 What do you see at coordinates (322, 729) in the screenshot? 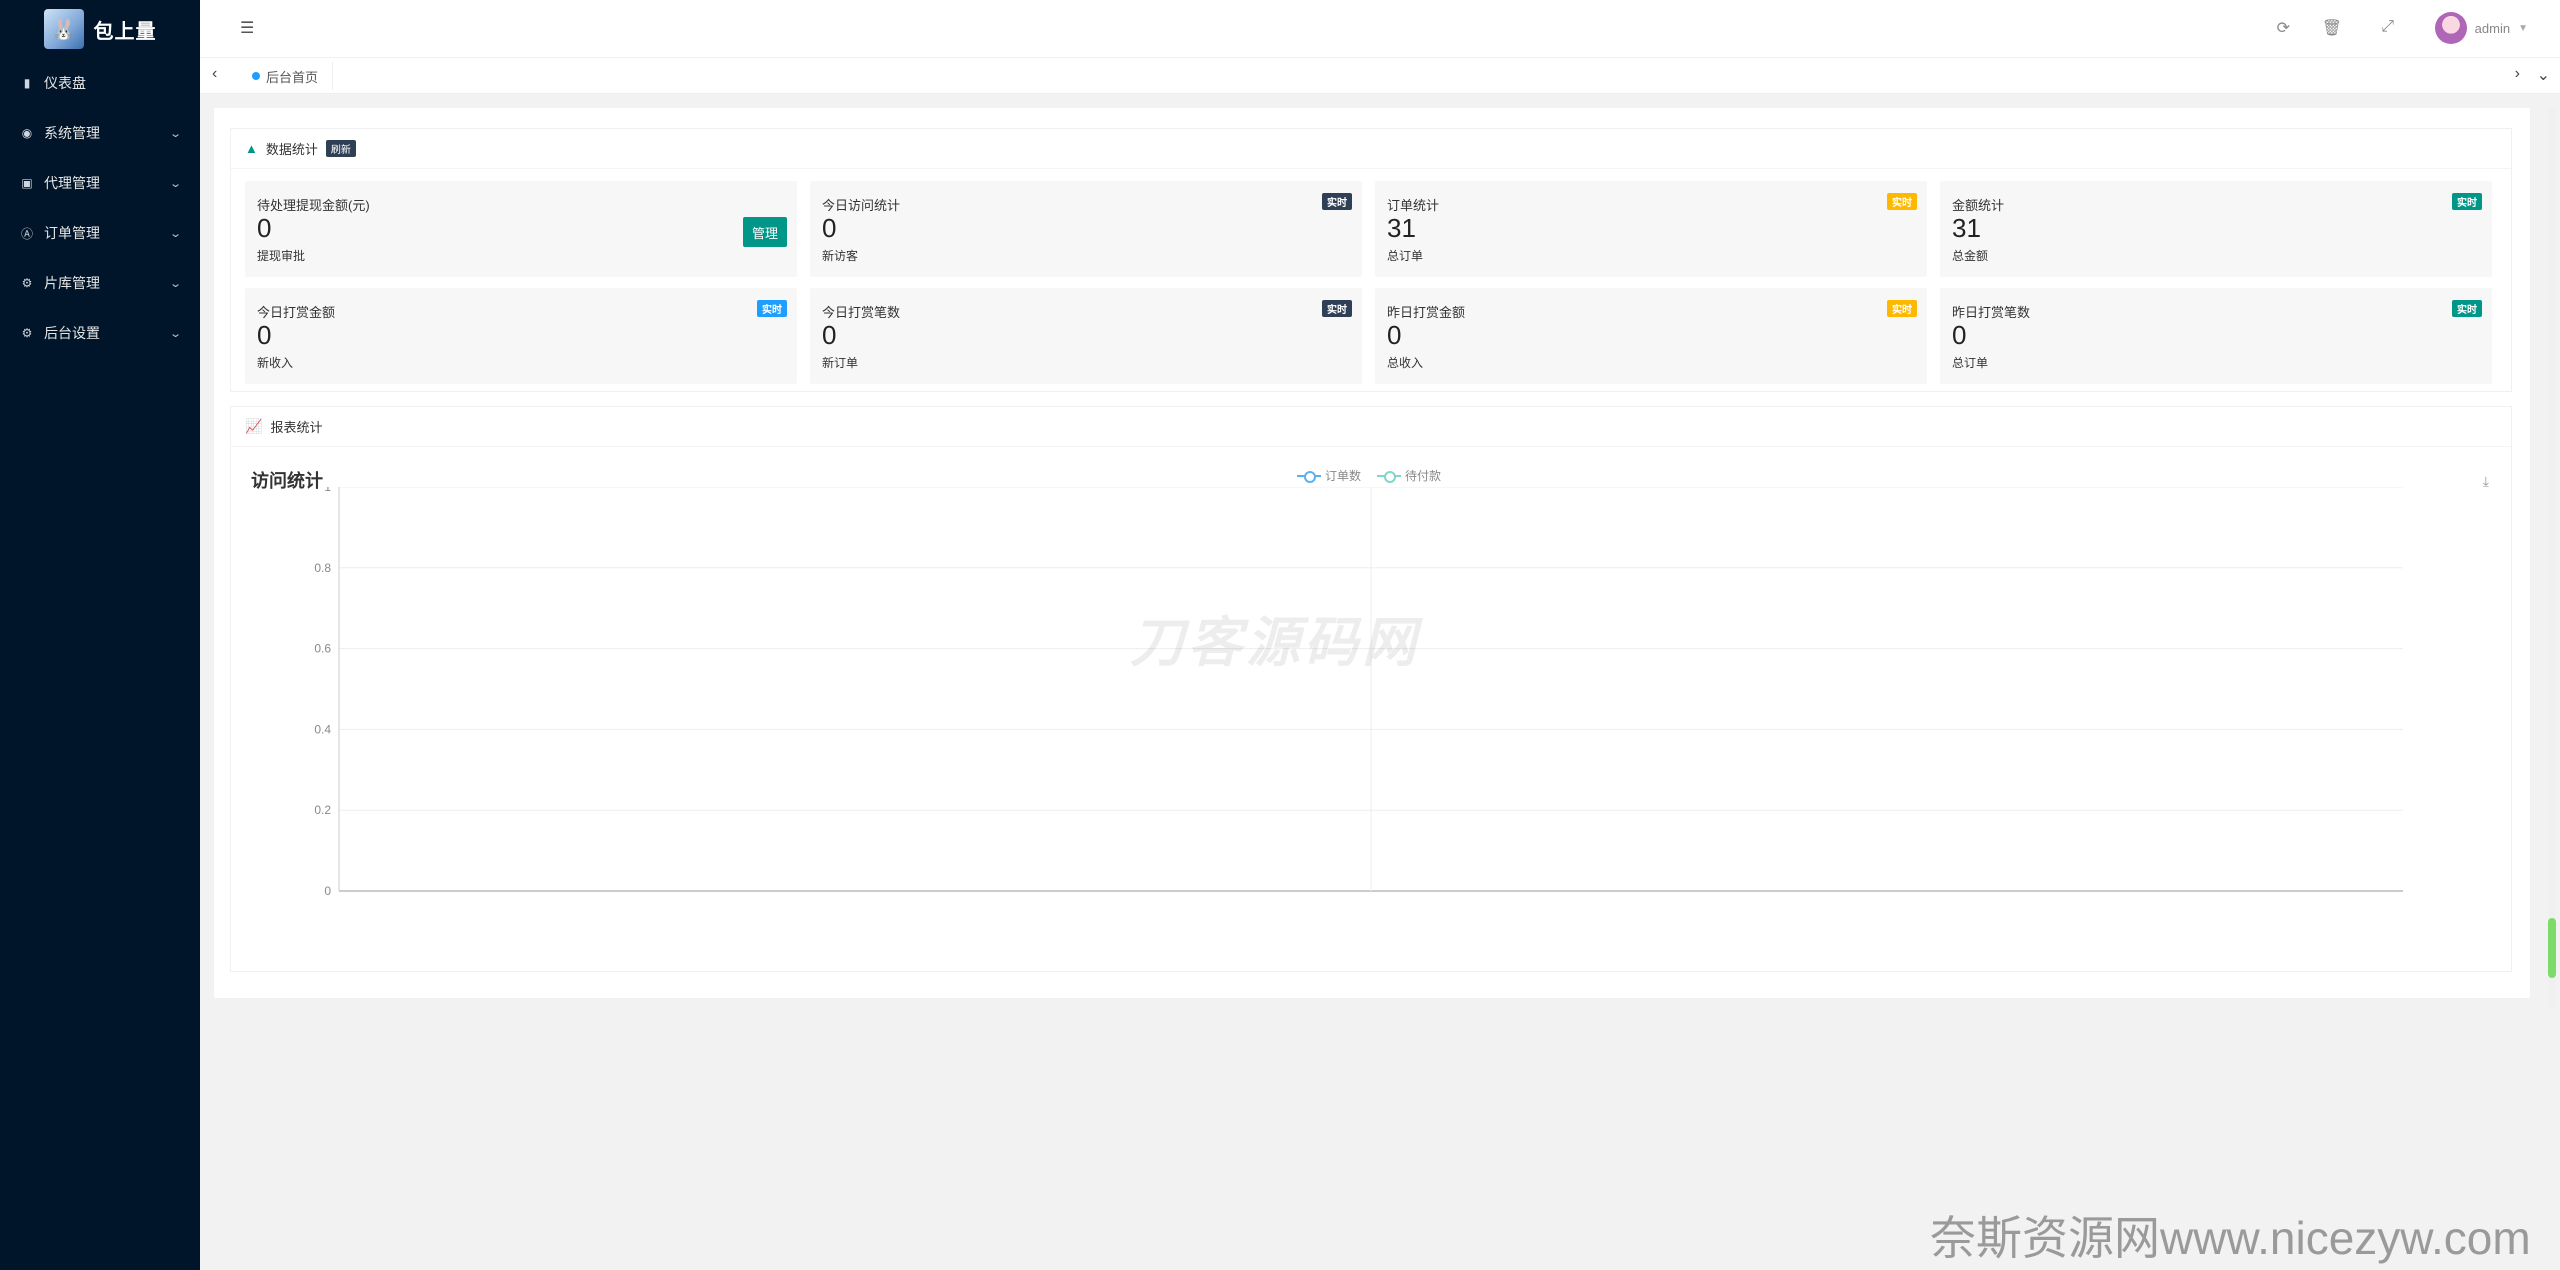
I see `y-tick-label: 0.4` at bounding box center [322, 729].